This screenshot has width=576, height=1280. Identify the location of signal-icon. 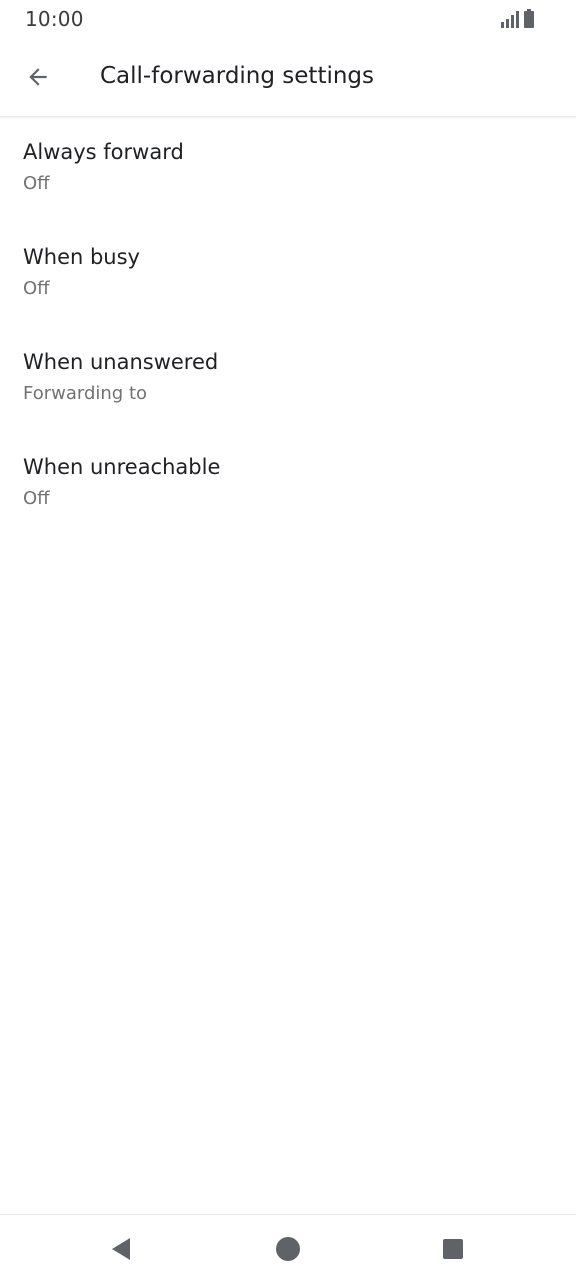
(510, 19).